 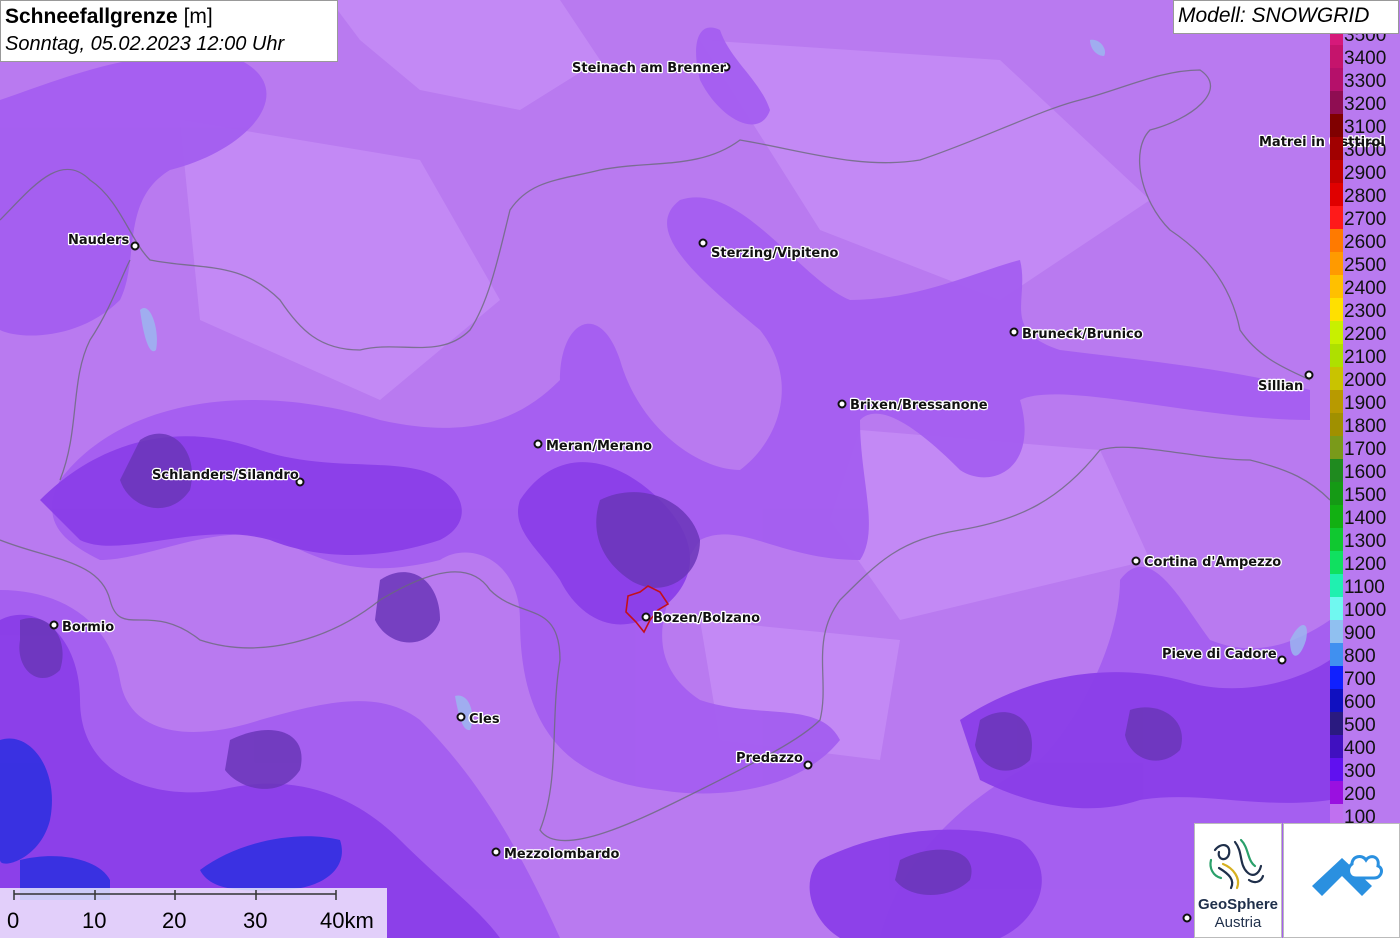 I want to click on legend-label: 1000, so click(x=1365, y=610).